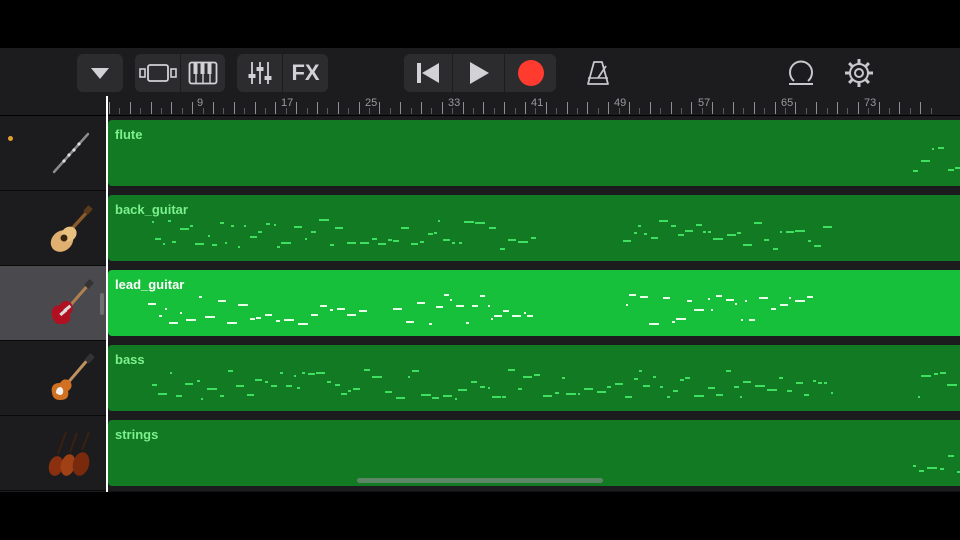  I want to click on keyboard-button, so click(202, 73).